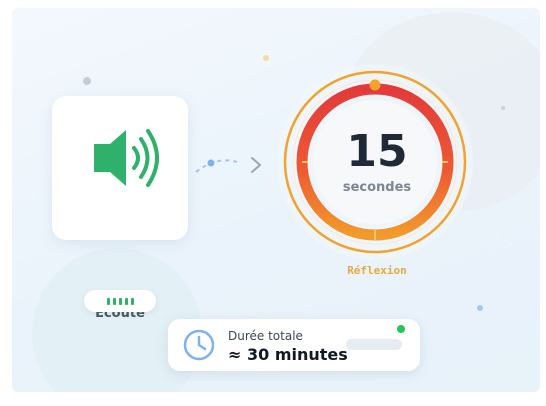  Describe the element at coordinates (199, 345) in the screenshot. I see `clock-icon` at that location.